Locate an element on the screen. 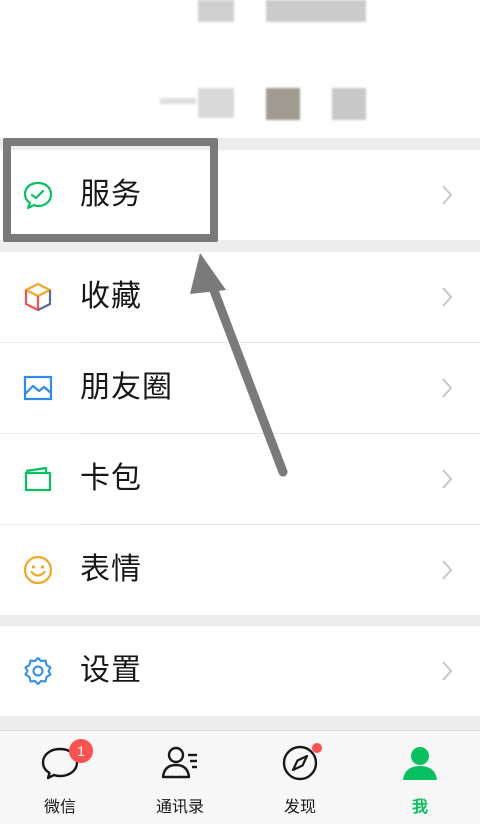 The image size is (480, 824). unread-badge: 1 is located at coordinates (81, 751).